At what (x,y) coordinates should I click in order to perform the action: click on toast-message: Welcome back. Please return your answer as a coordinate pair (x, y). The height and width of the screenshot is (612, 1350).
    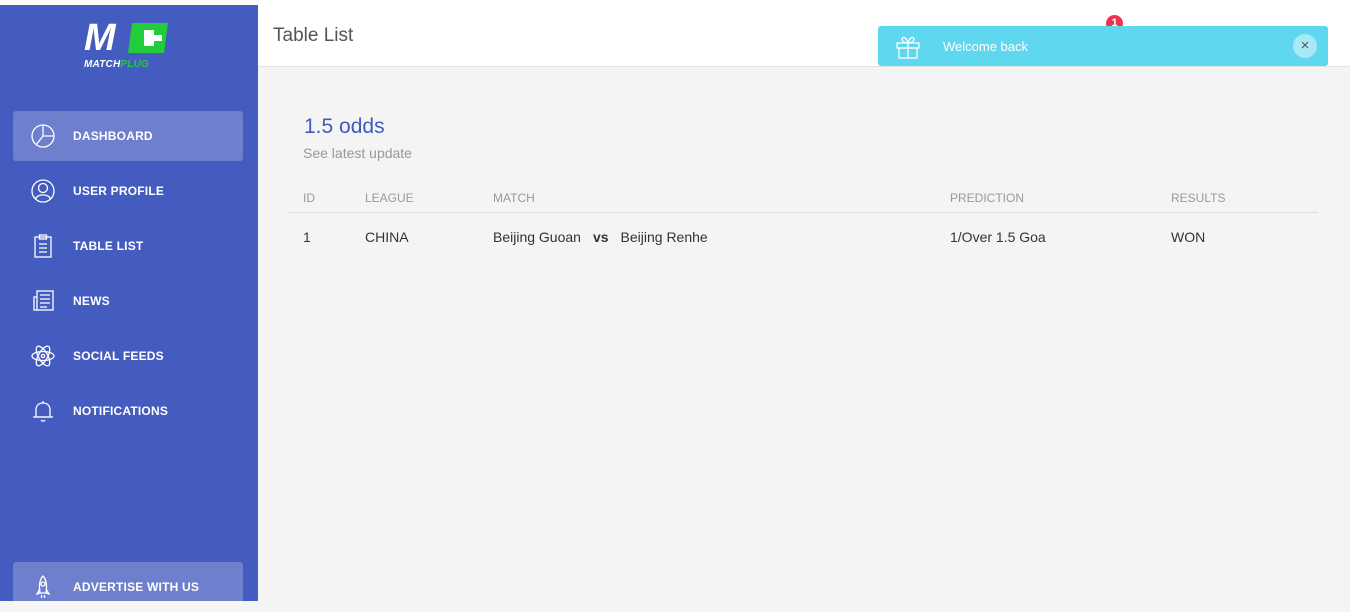
    Looking at the image, I should click on (986, 46).